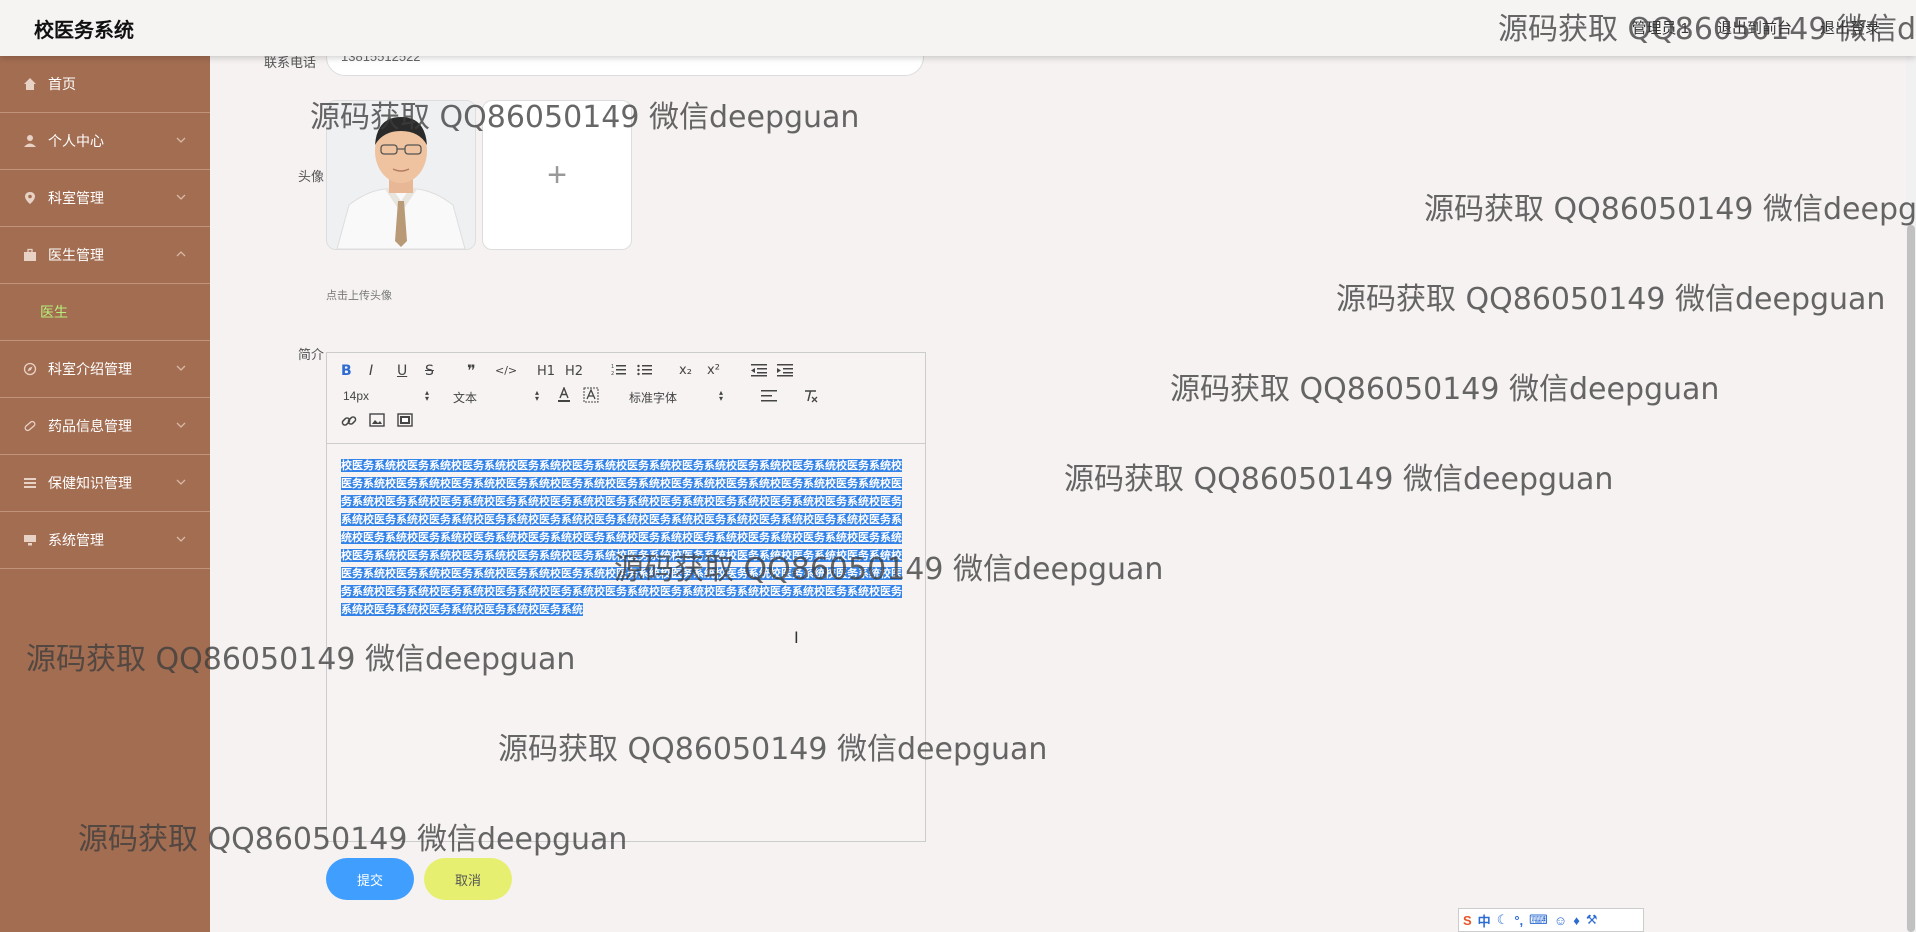  What do you see at coordinates (574, 371) in the screenshot?
I see `heading-2-button: H2` at bounding box center [574, 371].